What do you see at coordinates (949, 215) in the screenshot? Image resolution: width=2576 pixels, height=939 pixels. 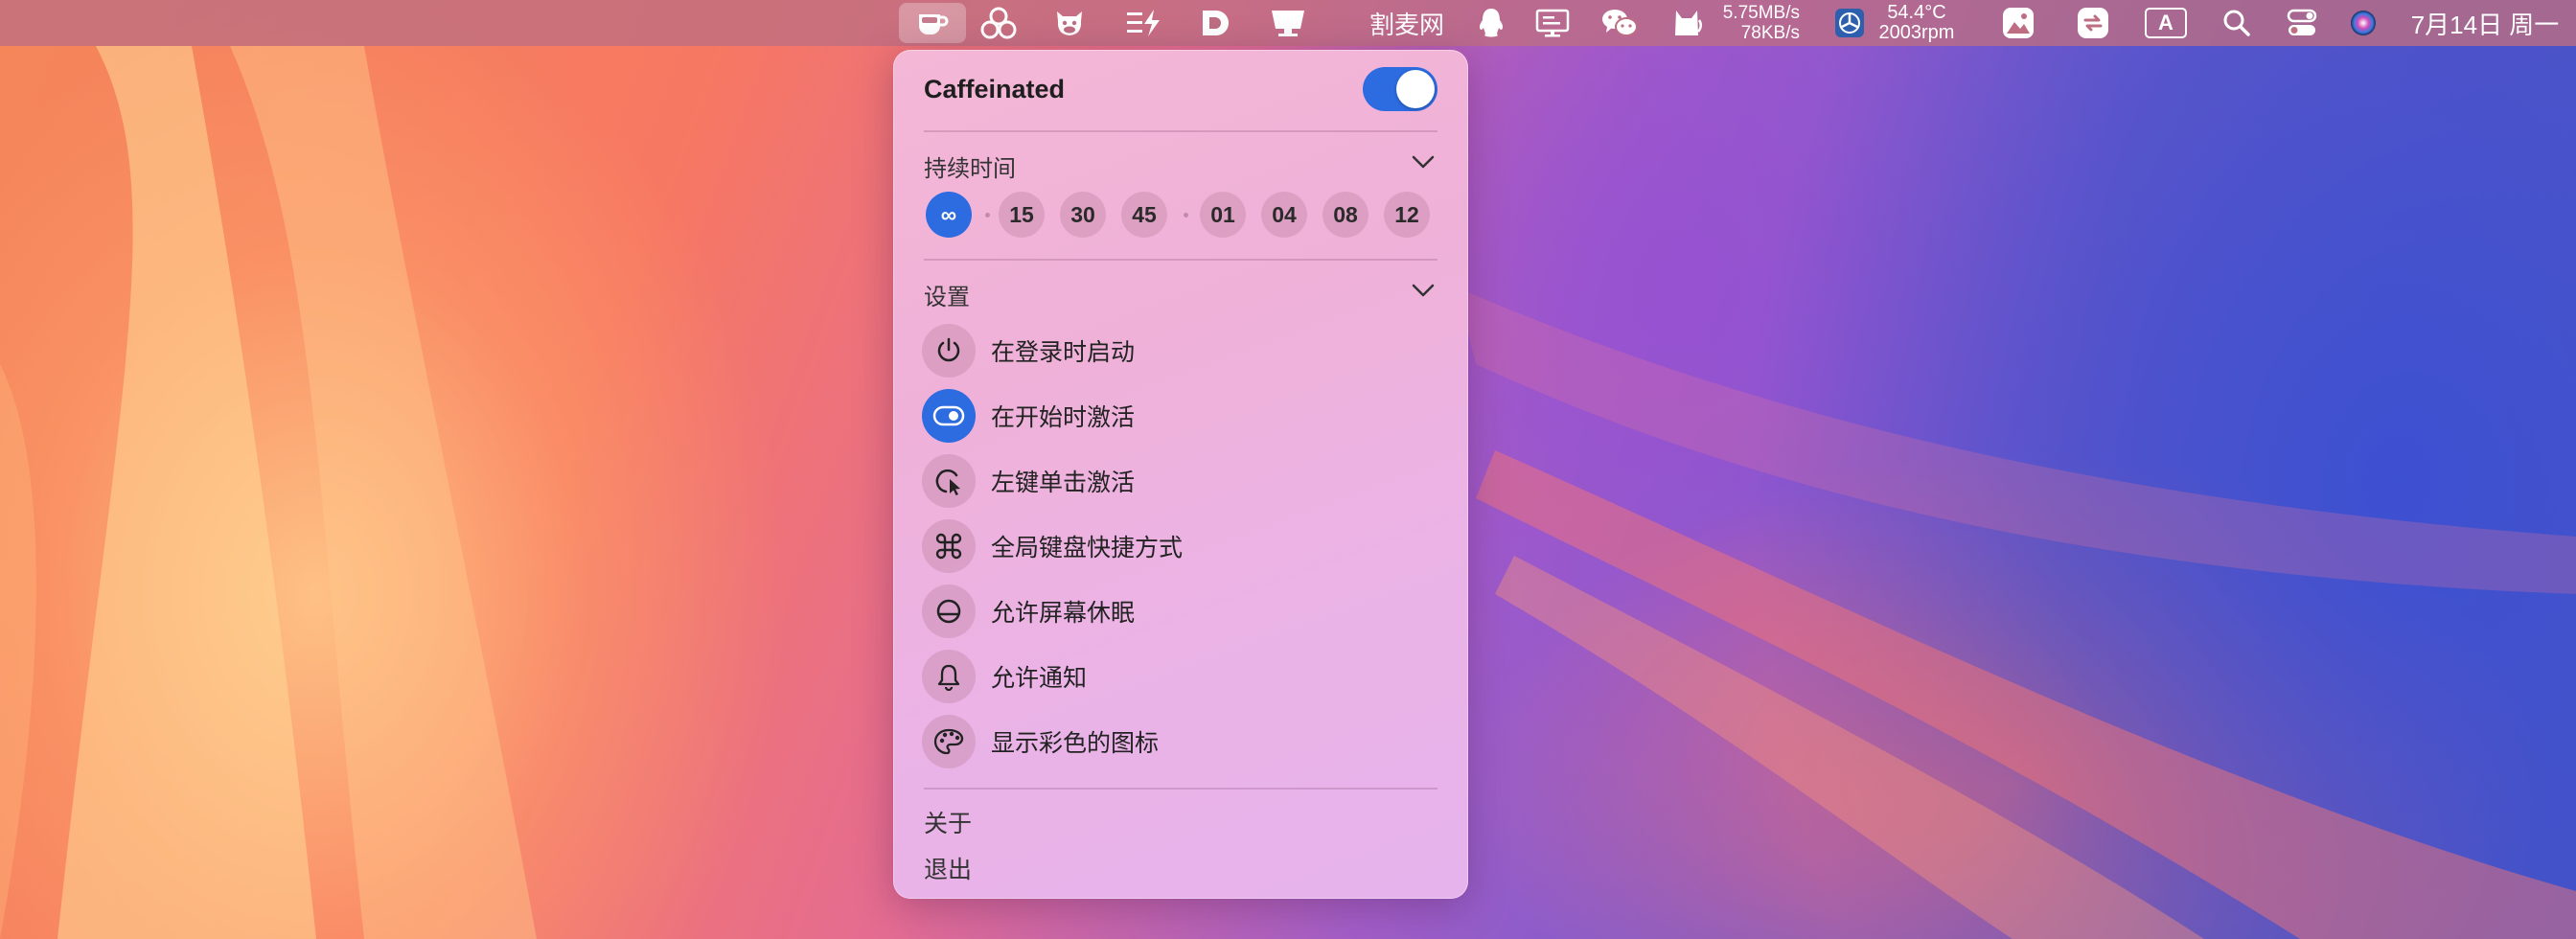 I see `duration-option-infinity: ∞` at bounding box center [949, 215].